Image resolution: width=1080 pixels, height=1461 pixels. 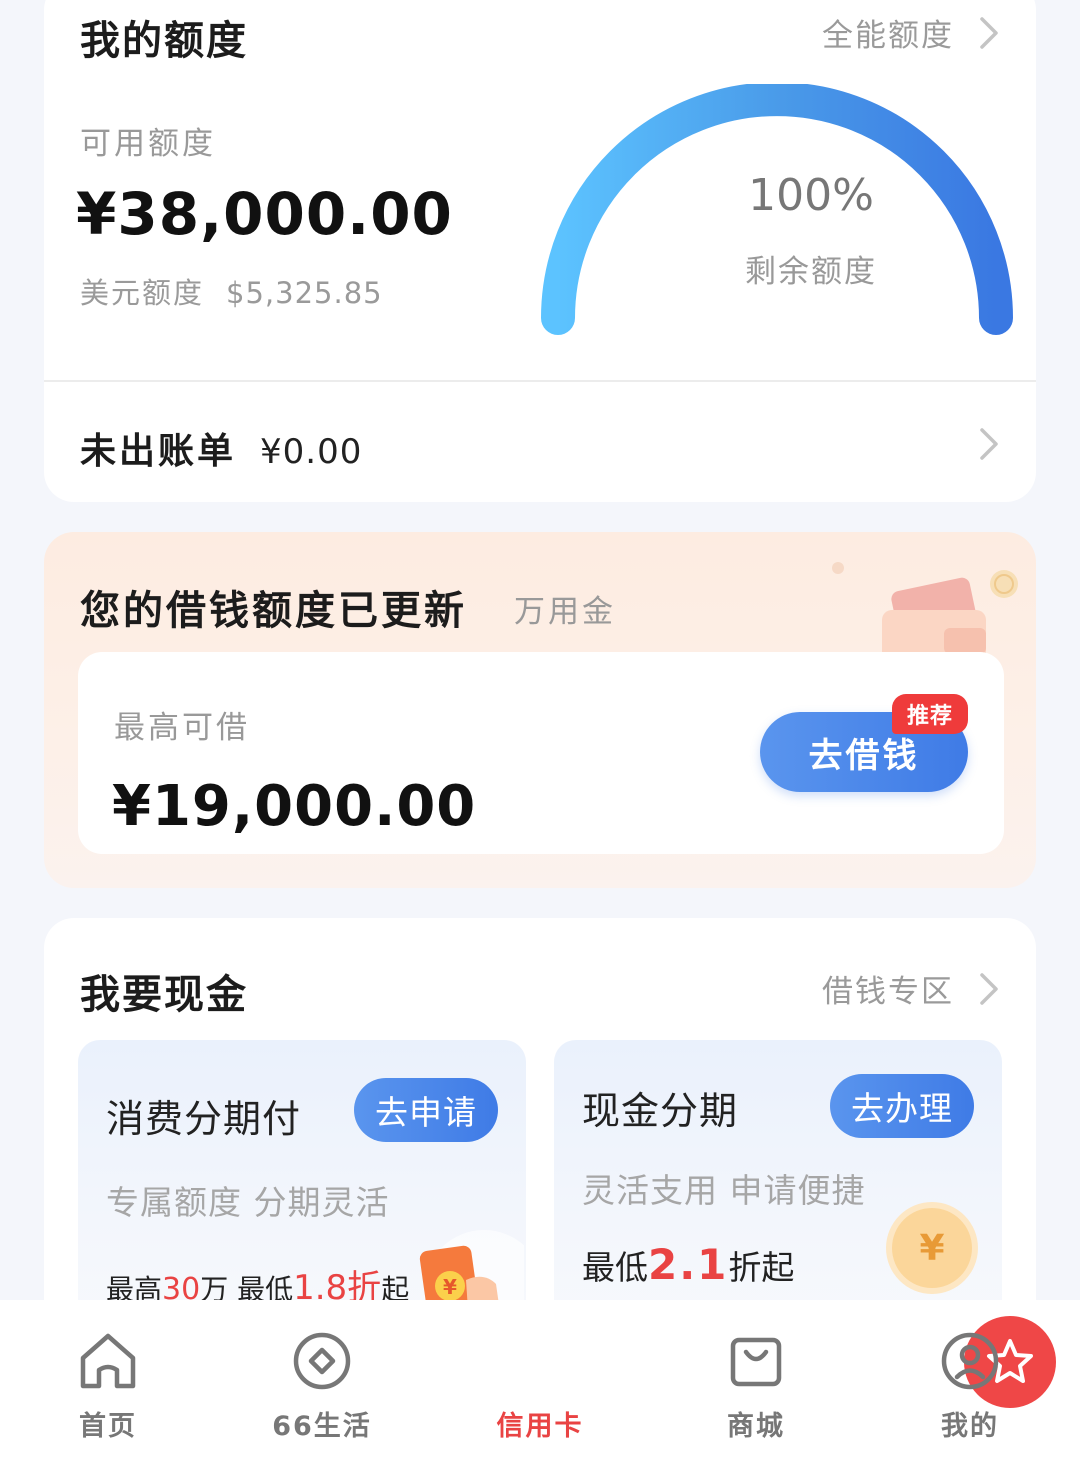 I want to click on cash-installment-title: 现金分期, so click(x=660, y=1111).